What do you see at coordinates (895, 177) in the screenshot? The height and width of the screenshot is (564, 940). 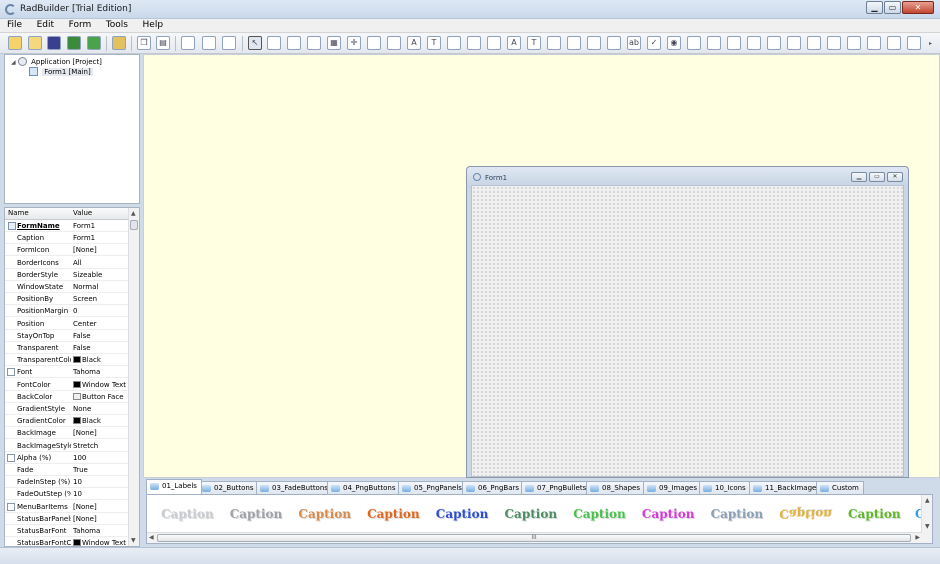 I see `form1-close-button: ✕` at bounding box center [895, 177].